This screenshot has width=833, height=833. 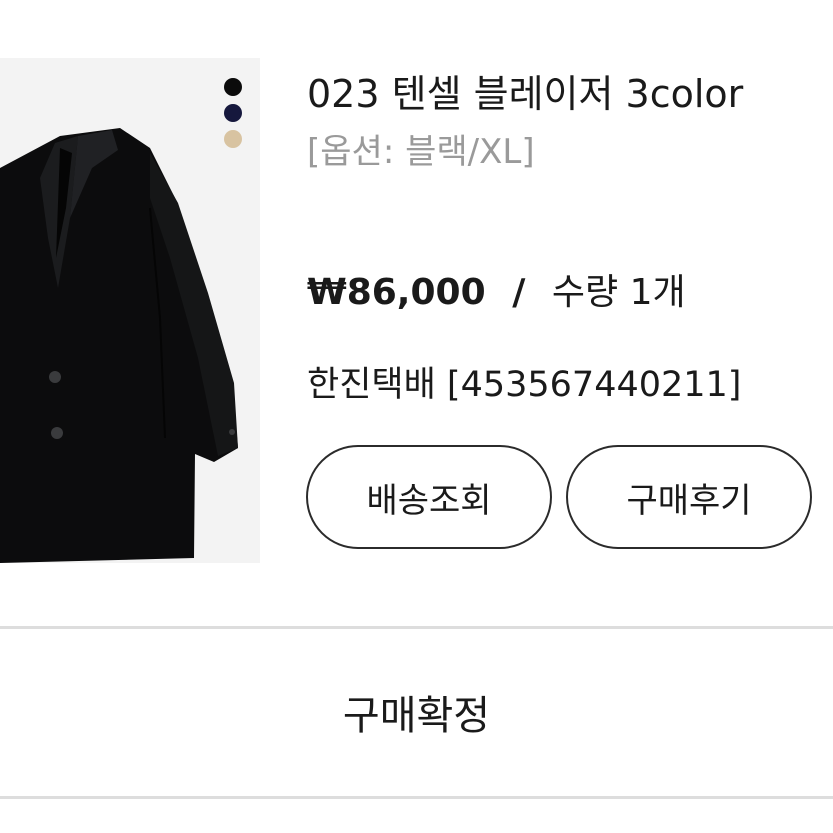 I want to click on divider, so click(x=416, y=797).